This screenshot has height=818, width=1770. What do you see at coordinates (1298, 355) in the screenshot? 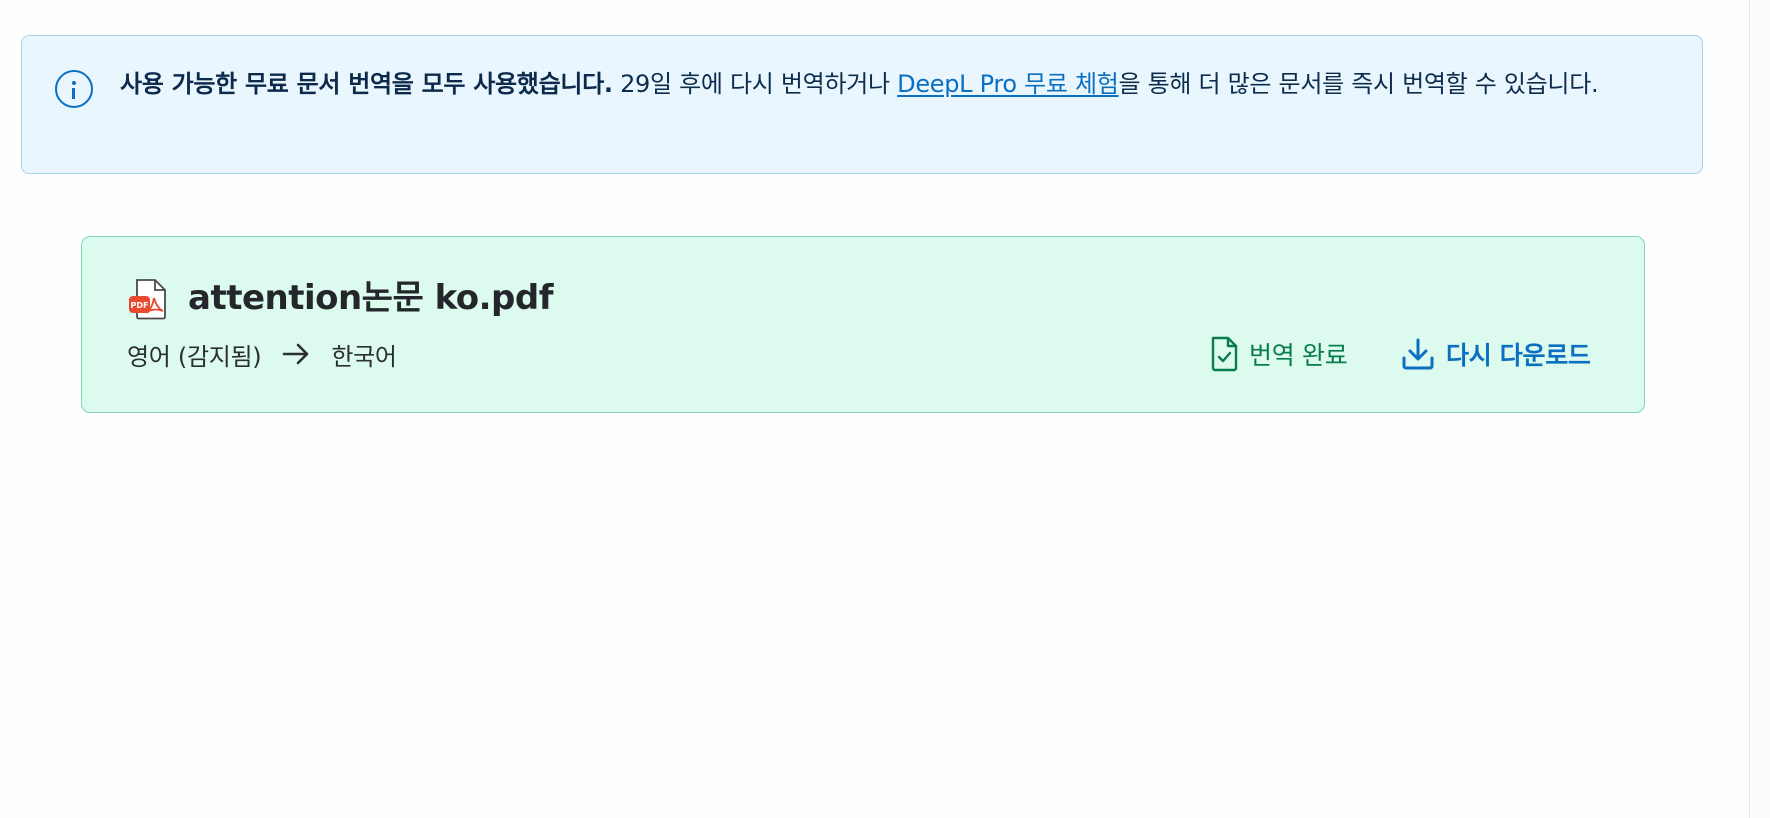
I see `status-label: 번역 완료` at bounding box center [1298, 355].